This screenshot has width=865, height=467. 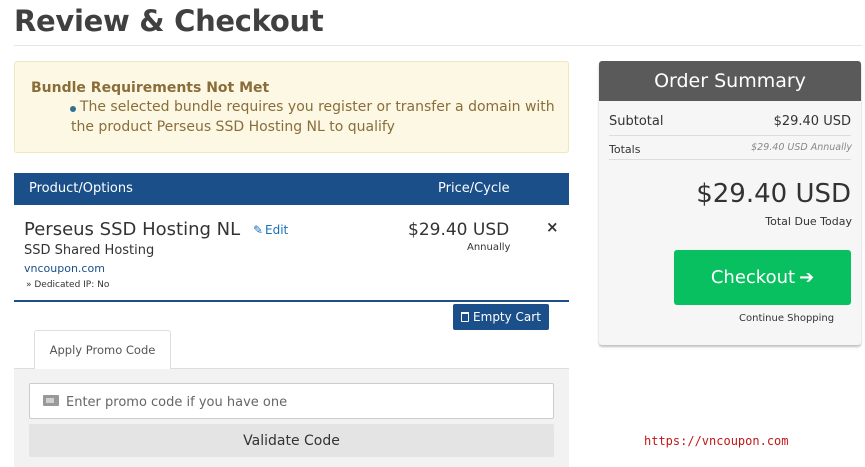 I want to click on empty-cart-button: Empty Cart, so click(x=501, y=317).